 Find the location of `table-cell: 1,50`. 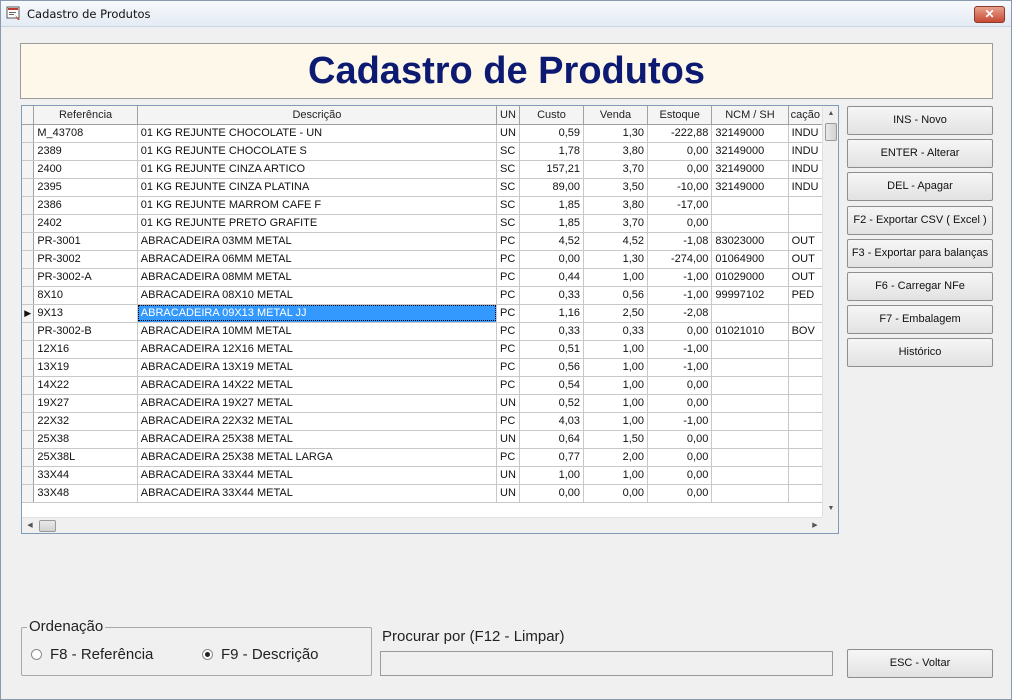

table-cell: 1,50 is located at coordinates (616, 439).